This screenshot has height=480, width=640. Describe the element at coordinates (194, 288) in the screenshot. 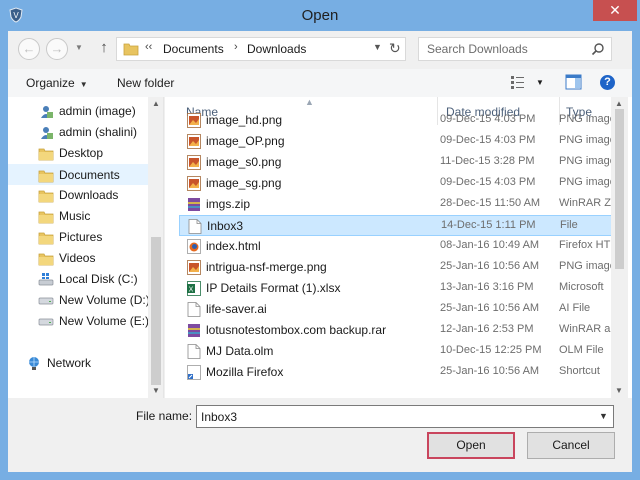

I see `excel-file-icon: X` at that location.